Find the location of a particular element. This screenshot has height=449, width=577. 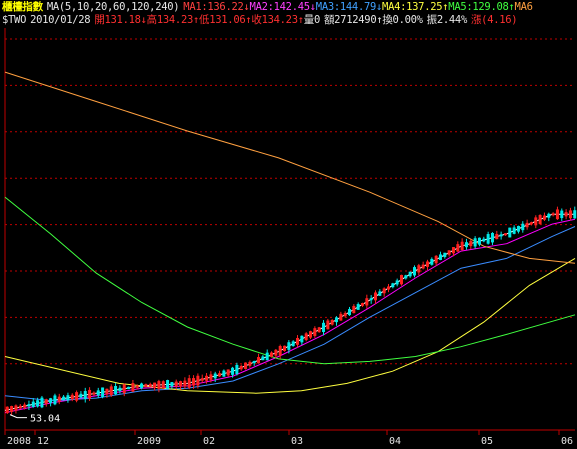

x-tick-label: 2008 is located at coordinates (19, 441).